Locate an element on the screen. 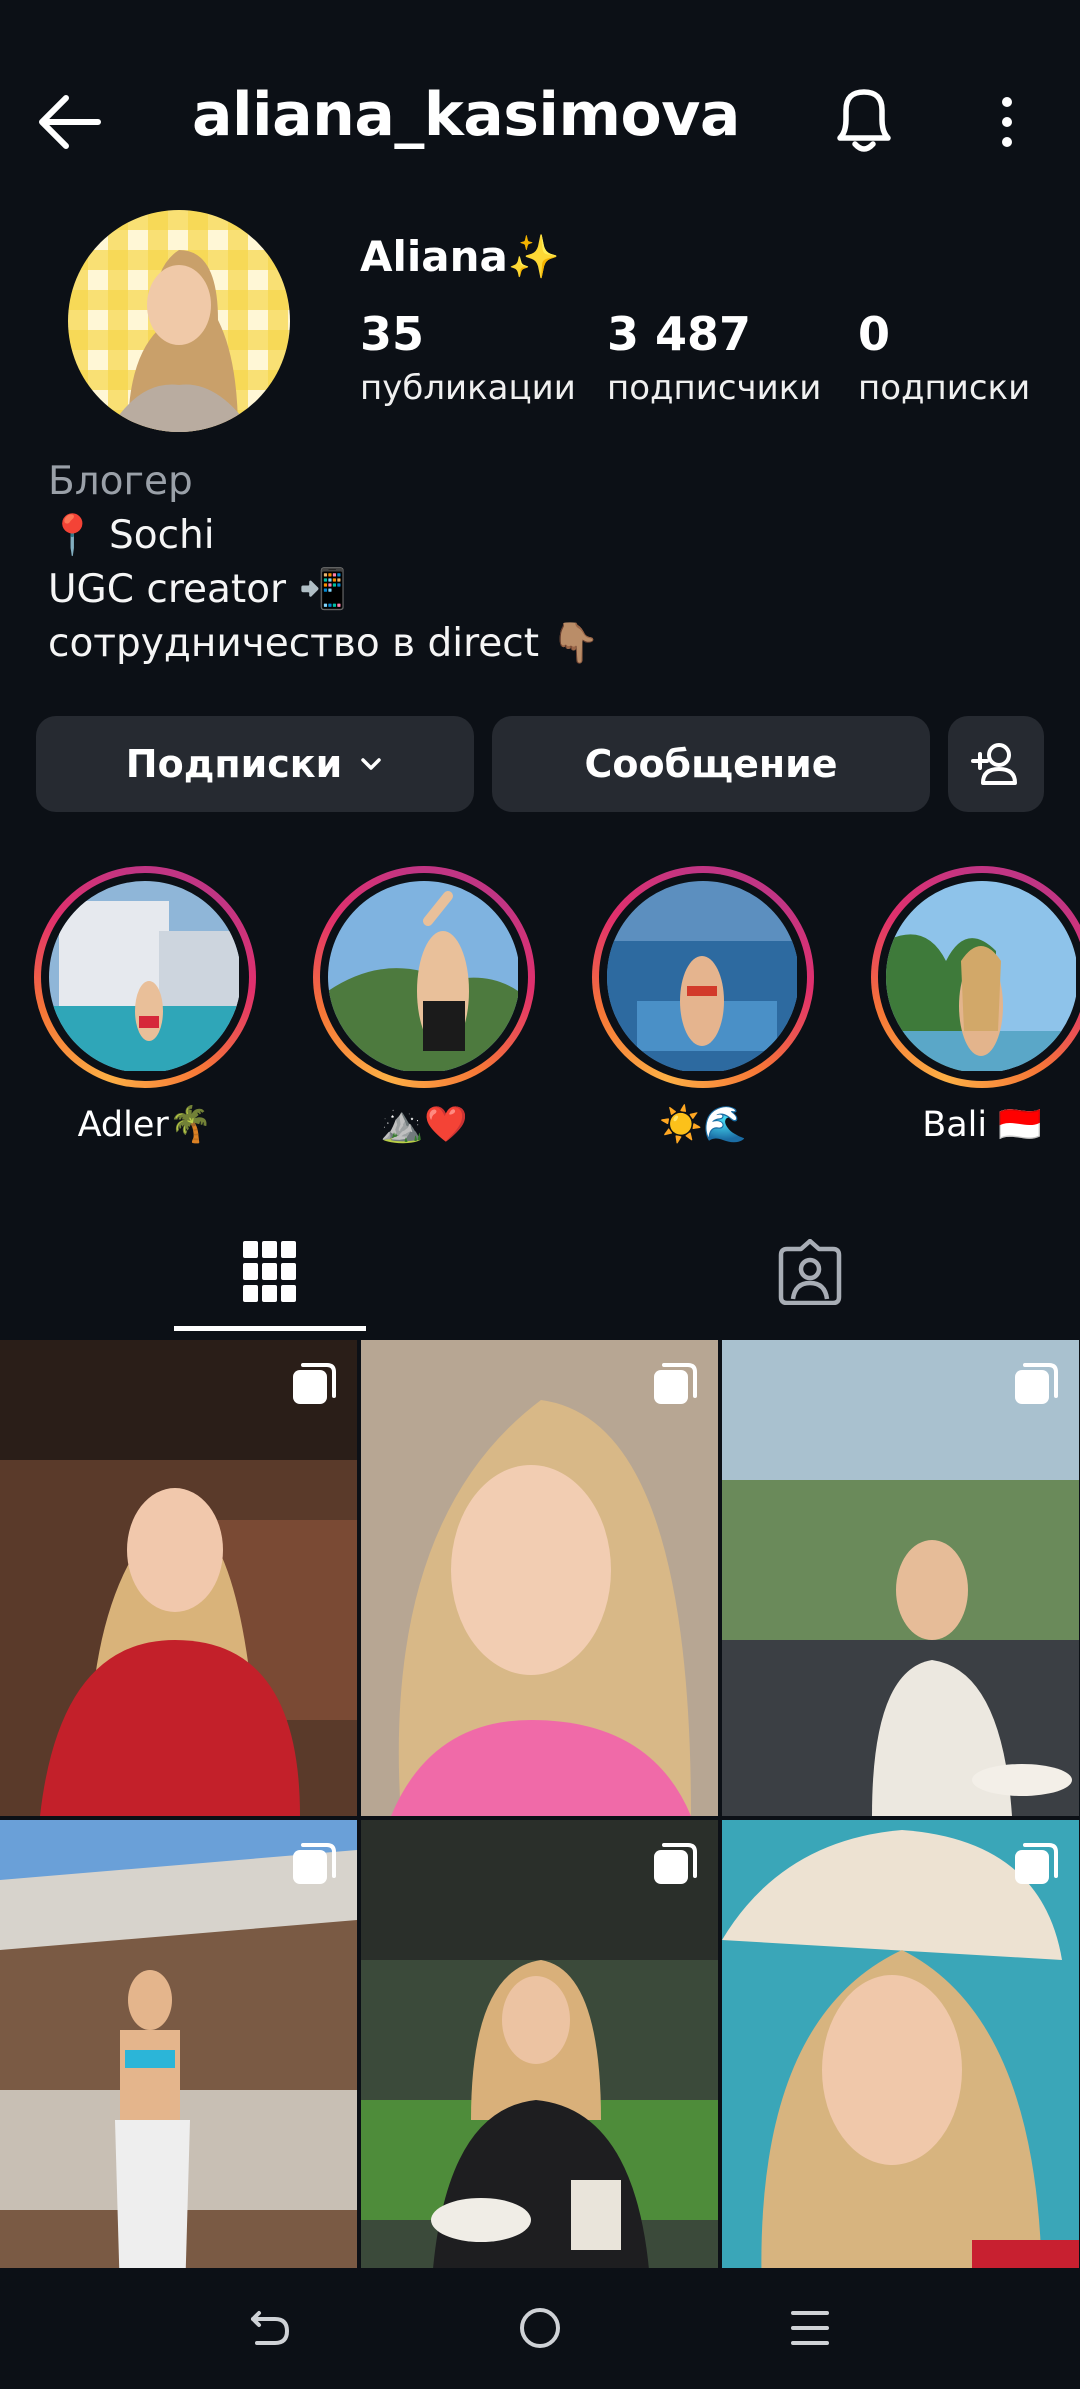 The image size is (1080, 2389). posts-count-label: публикации is located at coordinates (468, 388).